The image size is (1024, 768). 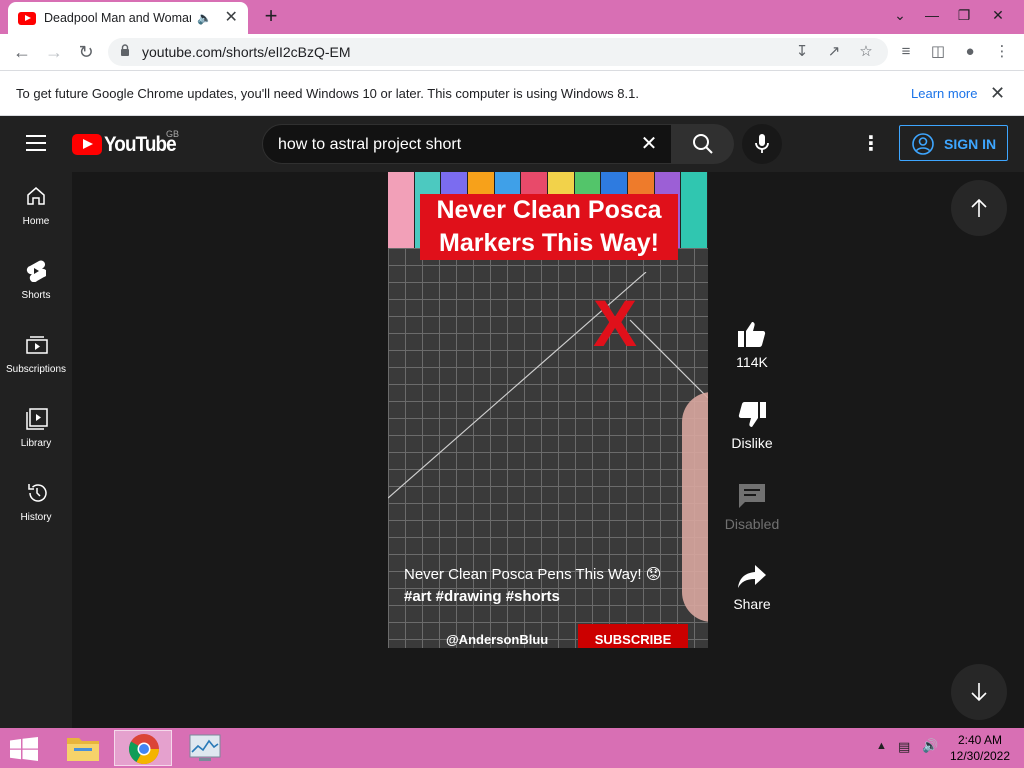 What do you see at coordinates (204, 18) in the screenshot?
I see `speaker-icon: 🔈` at bounding box center [204, 18].